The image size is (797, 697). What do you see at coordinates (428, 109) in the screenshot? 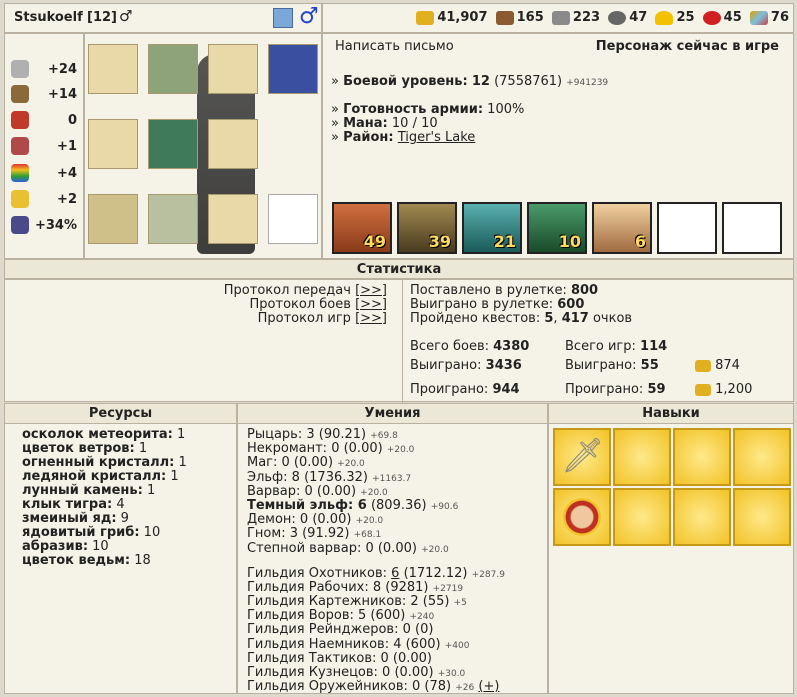
I see `army-ready-row: » Готовность армии: 100%` at bounding box center [428, 109].